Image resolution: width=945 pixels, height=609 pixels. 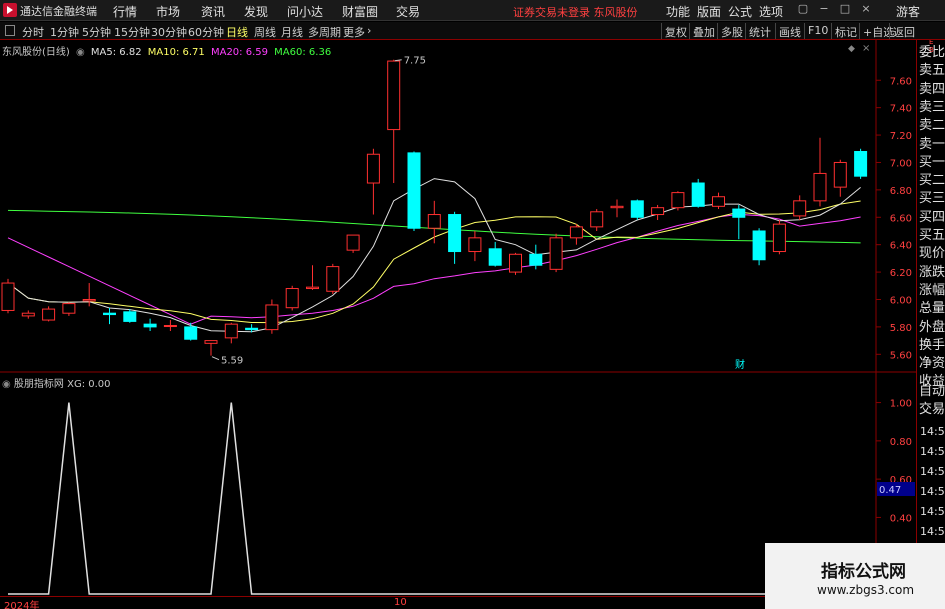 I want to click on low-pointer, so click(x=215, y=358).